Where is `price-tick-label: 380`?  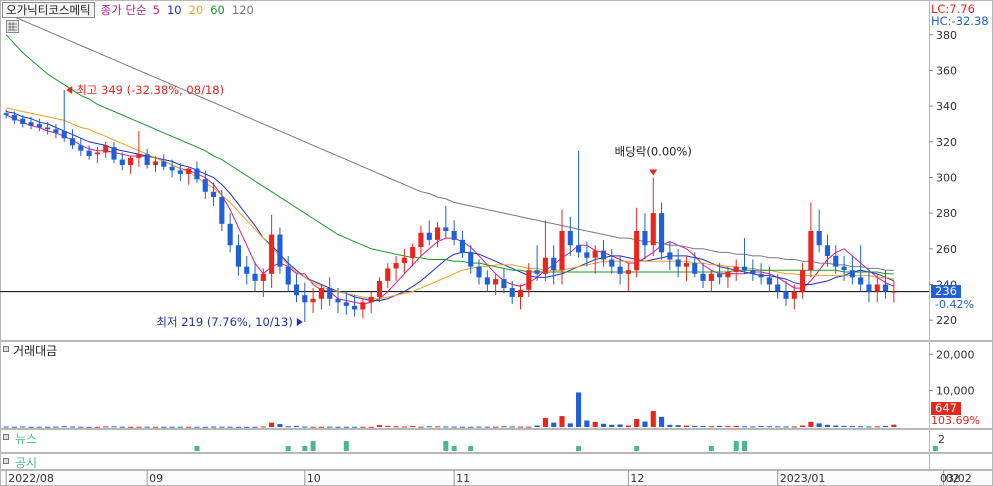
price-tick-label: 380 is located at coordinates (946, 35).